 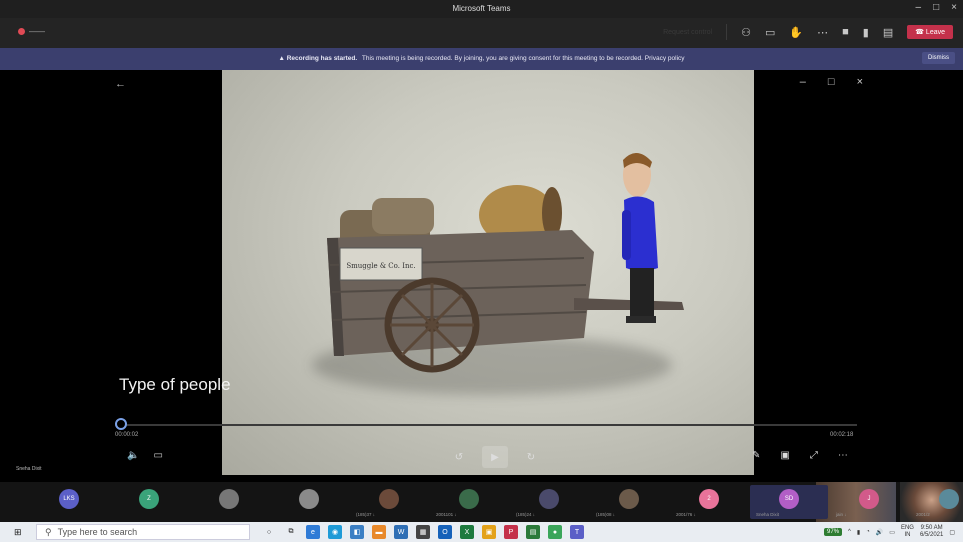 I want to click on calculator-icon: ▦, so click(x=423, y=532).